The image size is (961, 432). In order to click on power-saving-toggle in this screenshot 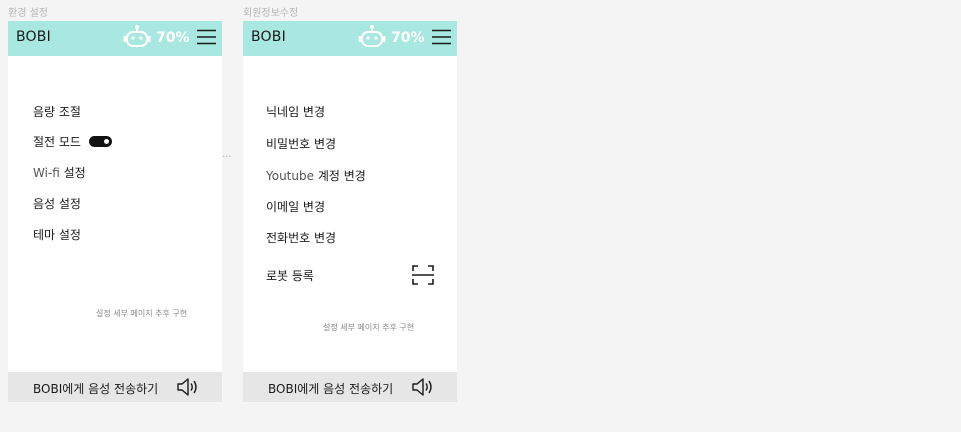, I will do `click(100, 141)`.